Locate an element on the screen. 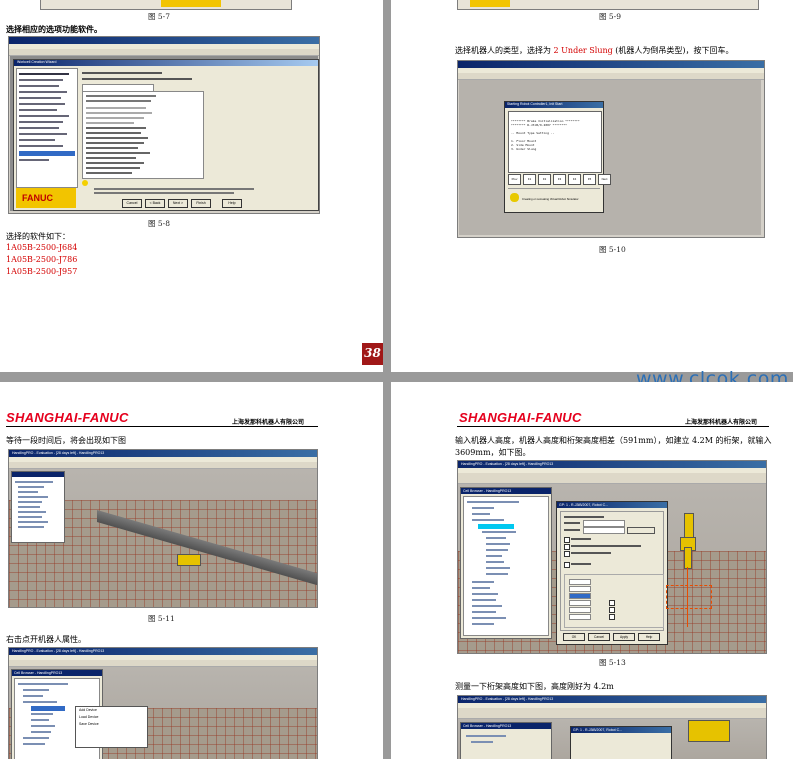  wizard-finish-button: Finish is located at coordinates (201, 203).